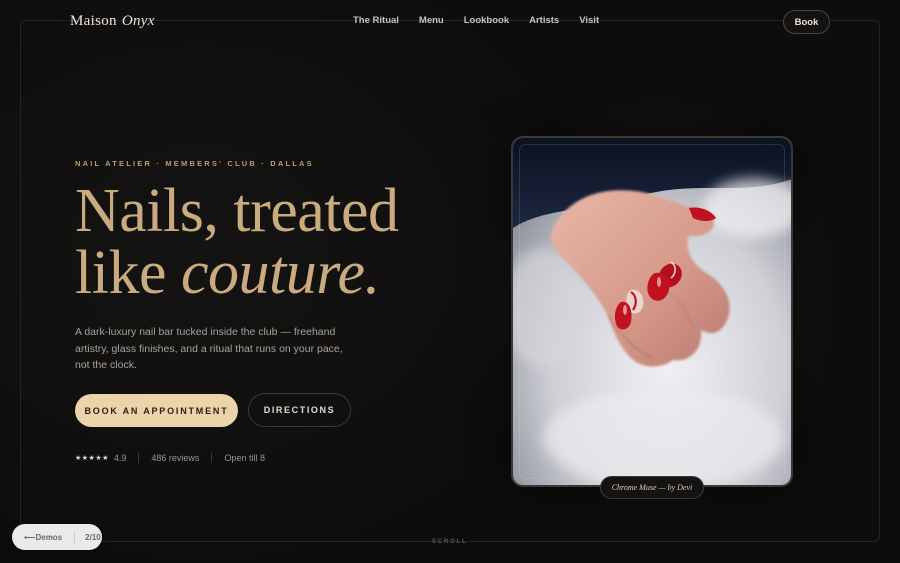 The image size is (900, 563). I want to click on main-menu: The Ritual Menu Lookbook Artists Visit, so click(486, 20).